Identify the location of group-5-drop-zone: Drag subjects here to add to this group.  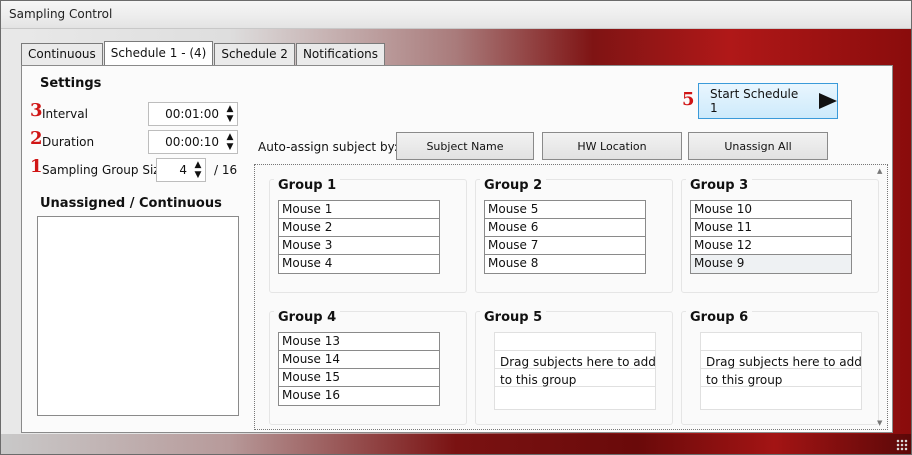
(575, 371).